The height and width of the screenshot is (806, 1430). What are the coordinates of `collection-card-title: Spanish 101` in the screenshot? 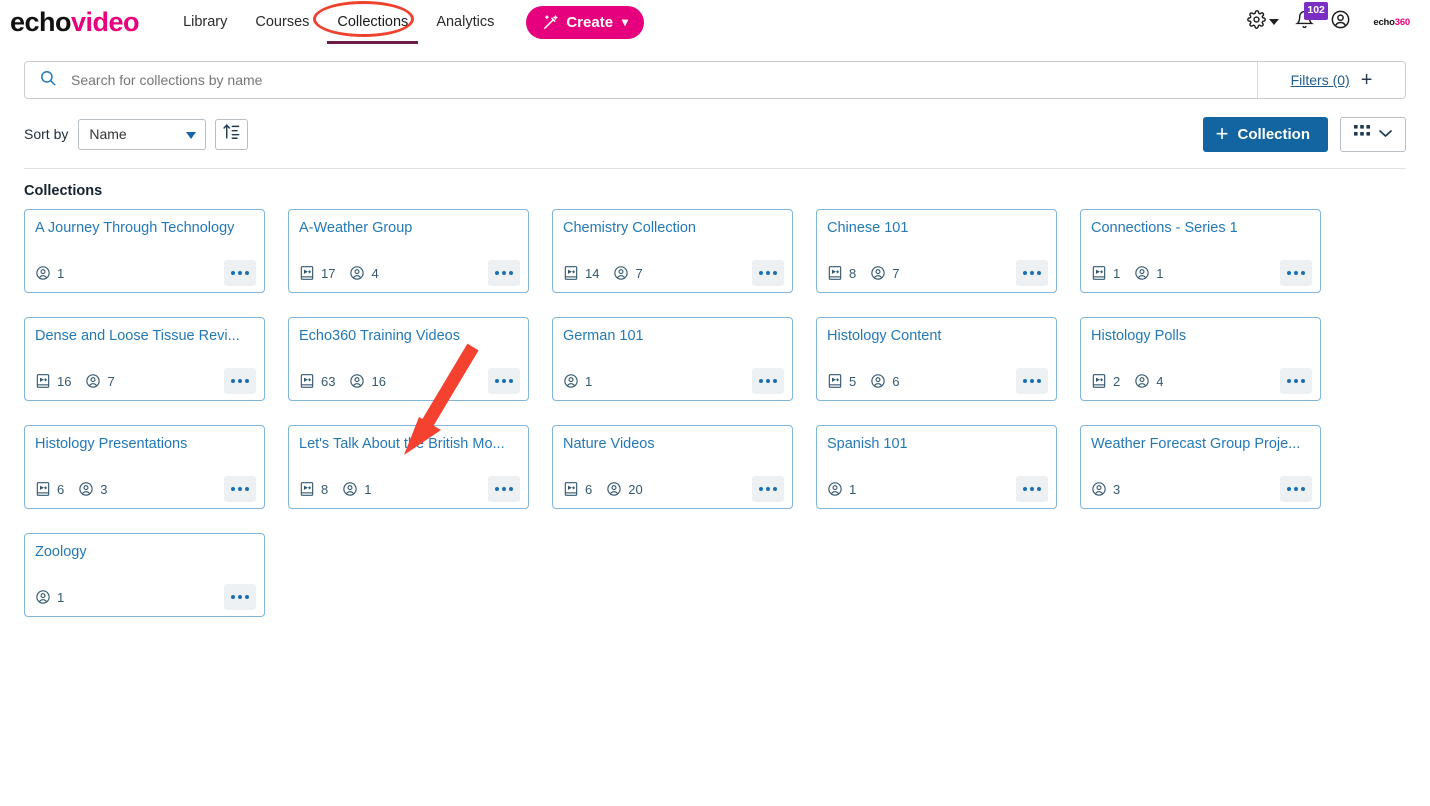 It's located at (937, 444).